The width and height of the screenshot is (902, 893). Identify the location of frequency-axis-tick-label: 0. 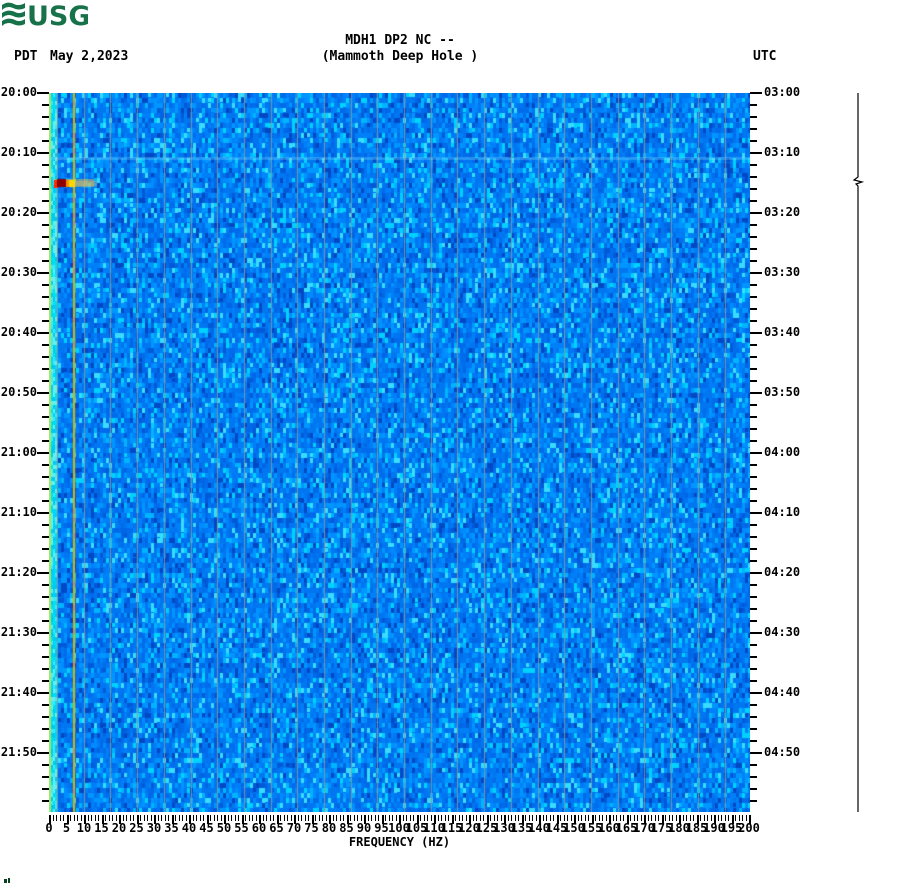
(49, 828).